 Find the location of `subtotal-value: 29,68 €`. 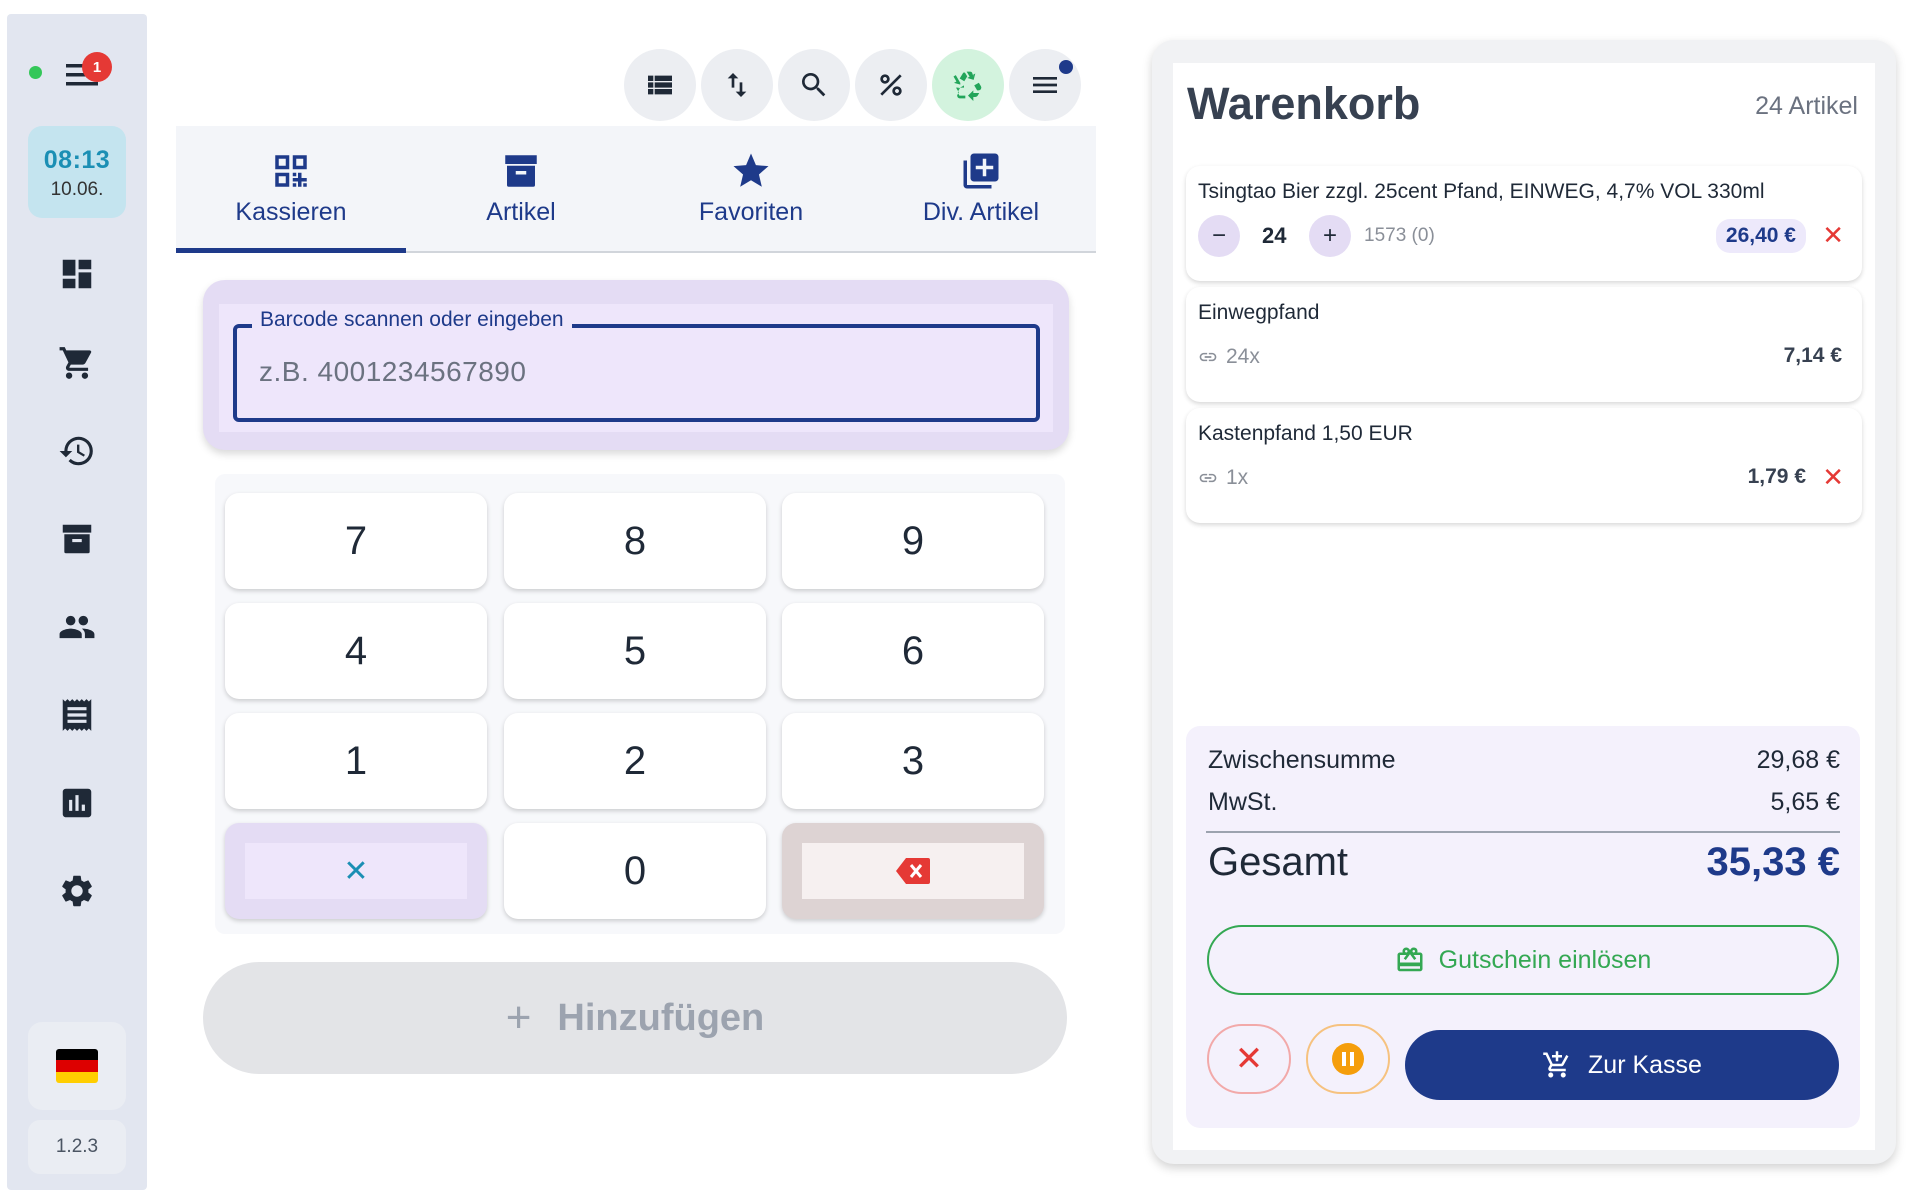

subtotal-value: 29,68 € is located at coordinates (1798, 760).